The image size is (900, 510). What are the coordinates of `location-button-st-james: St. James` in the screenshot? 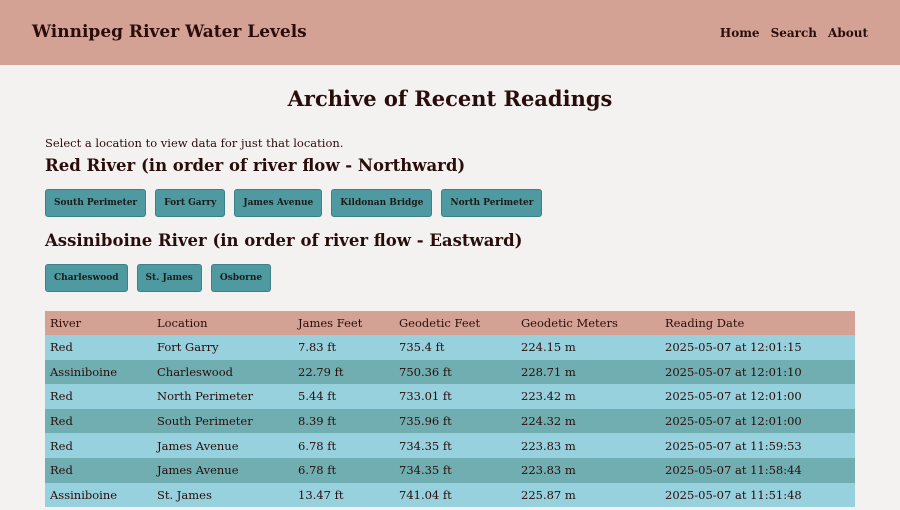 It's located at (169, 278).